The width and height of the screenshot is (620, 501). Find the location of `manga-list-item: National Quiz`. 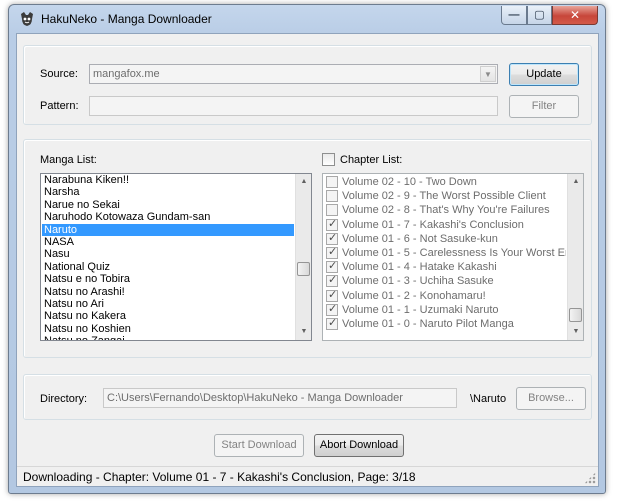

manga-list-item: National Quiz is located at coordinates (168, 267).